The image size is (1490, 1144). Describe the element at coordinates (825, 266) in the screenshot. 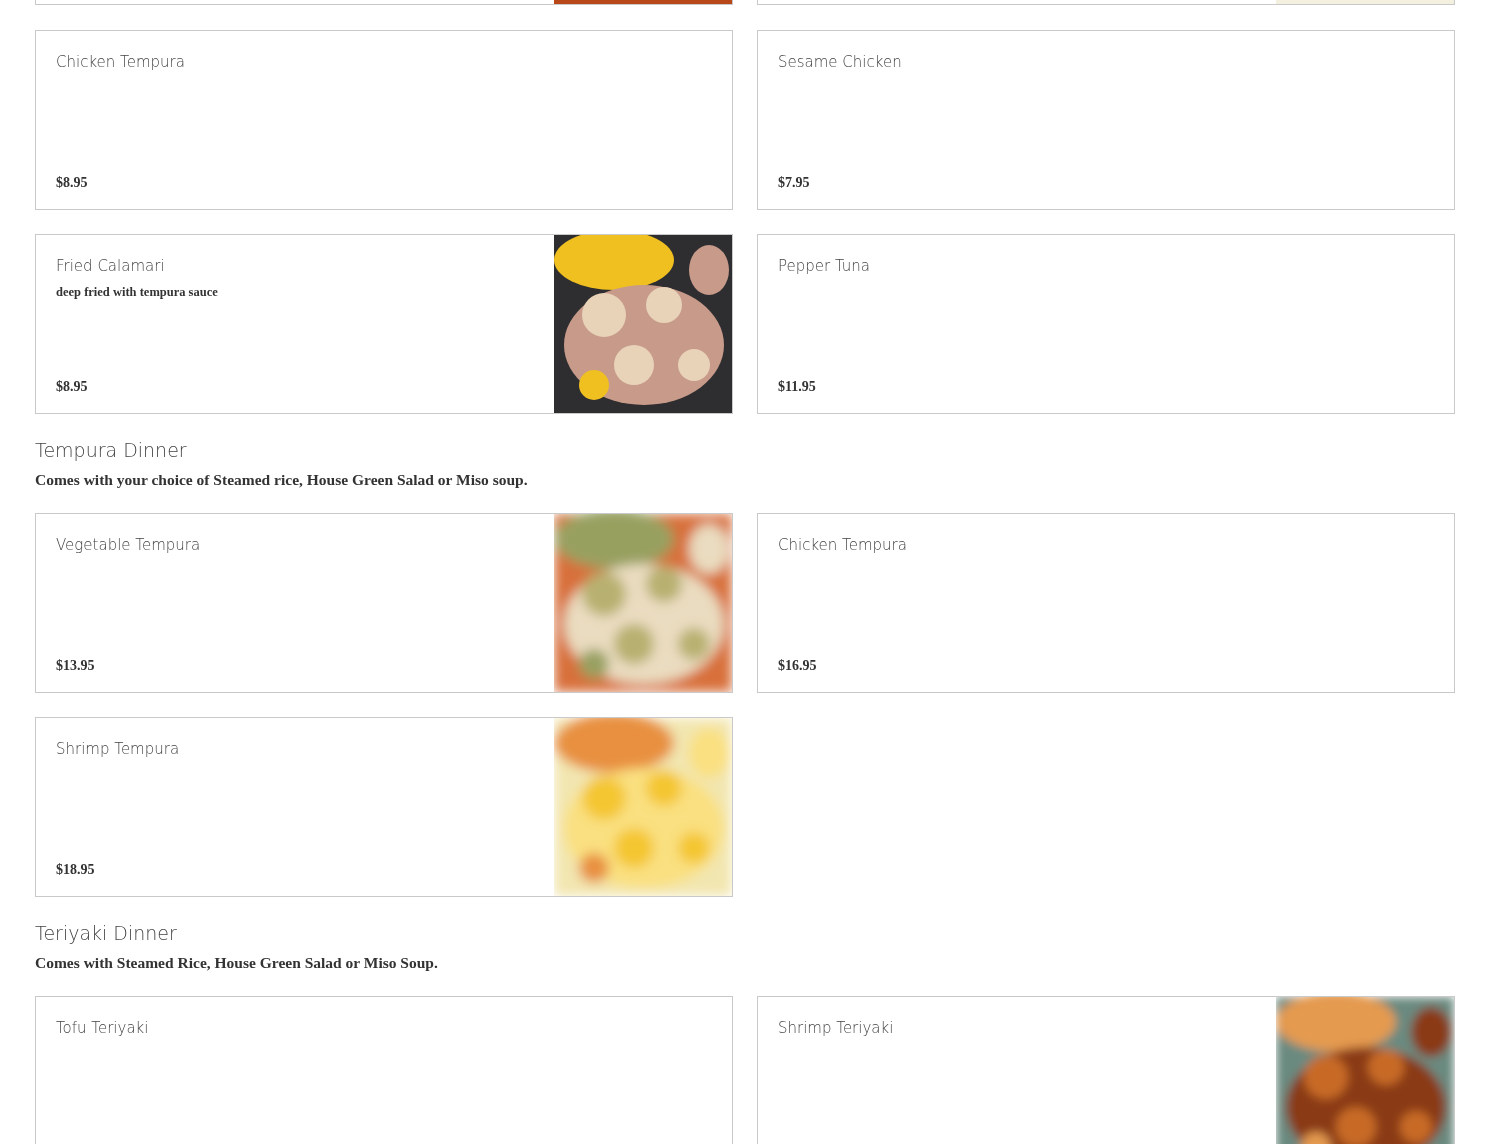

I see `dish-name: Pepper Tuna` at that location.